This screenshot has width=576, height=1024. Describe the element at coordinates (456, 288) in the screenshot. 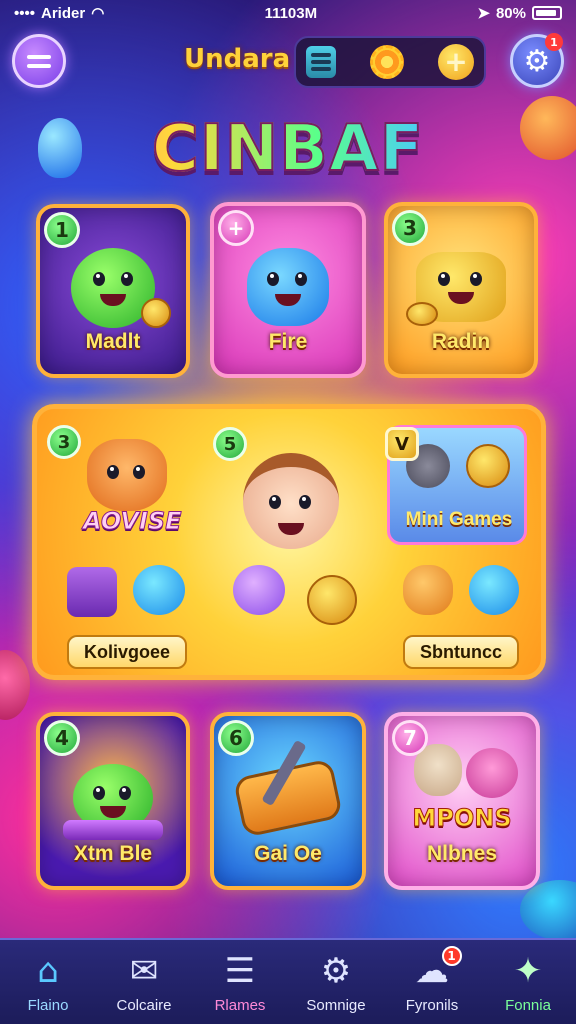

I see `yellow-robot-character-icon` at that location.